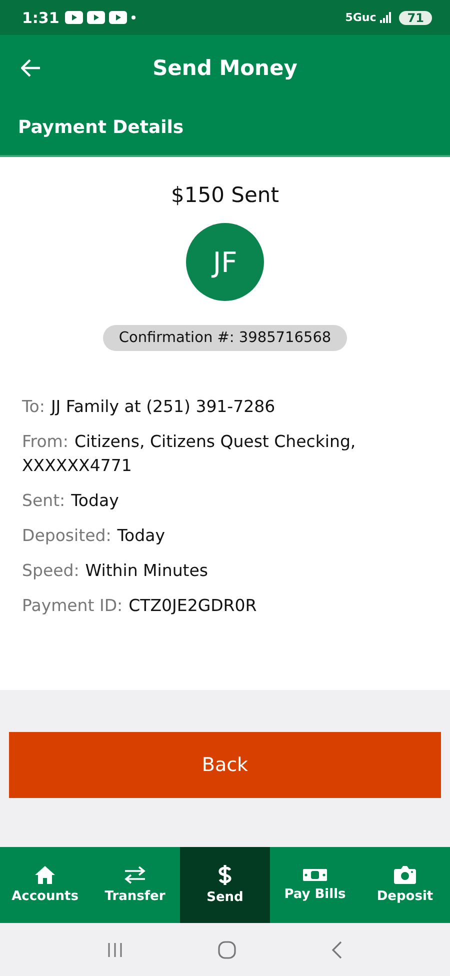 The width and height of the screenshot is (450, 976). What do you see at coordinates (101, 127) in the screenshot?
I see `section-title: Payment Details` at bounding box center [101, 127].